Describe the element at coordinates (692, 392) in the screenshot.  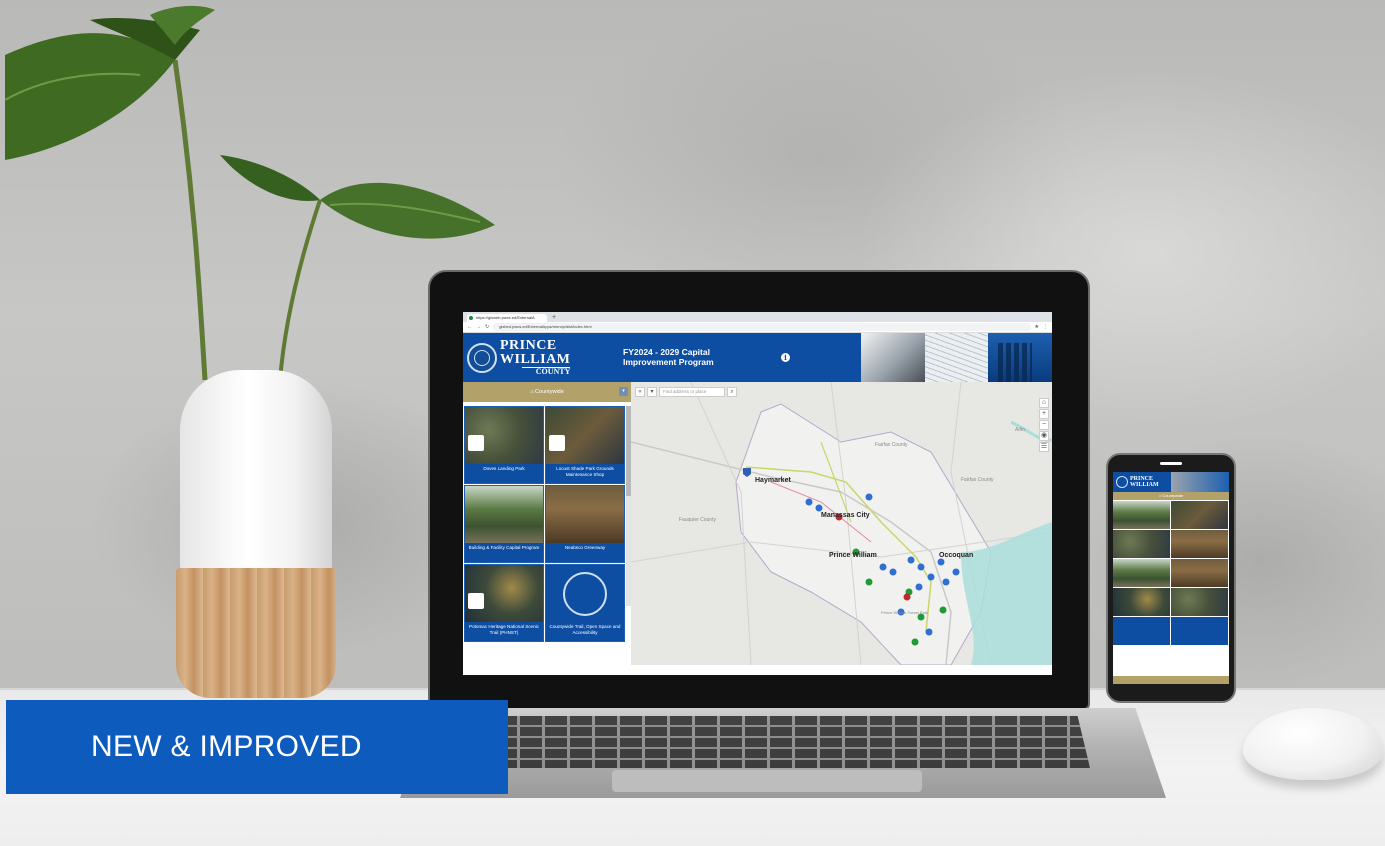
I see `address-search-input: Find address or place` at that location.